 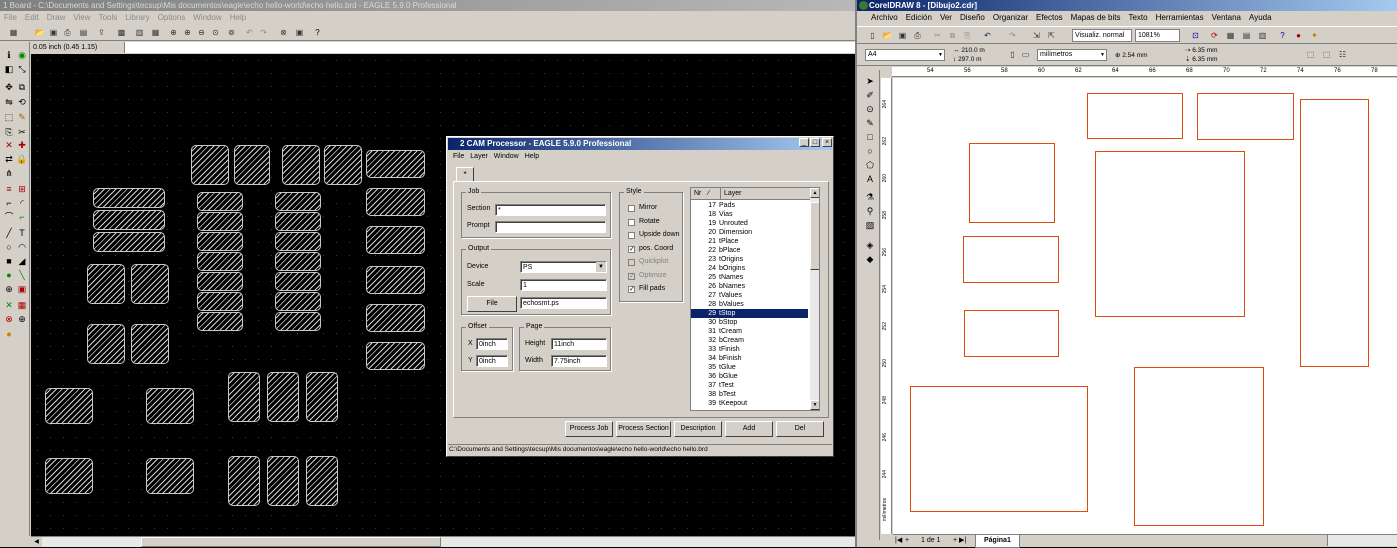 What do you see at coordinates (749, 295) in the screenshot?
I see `layer-row: 27 tValues` at bounding box center [749, 295].